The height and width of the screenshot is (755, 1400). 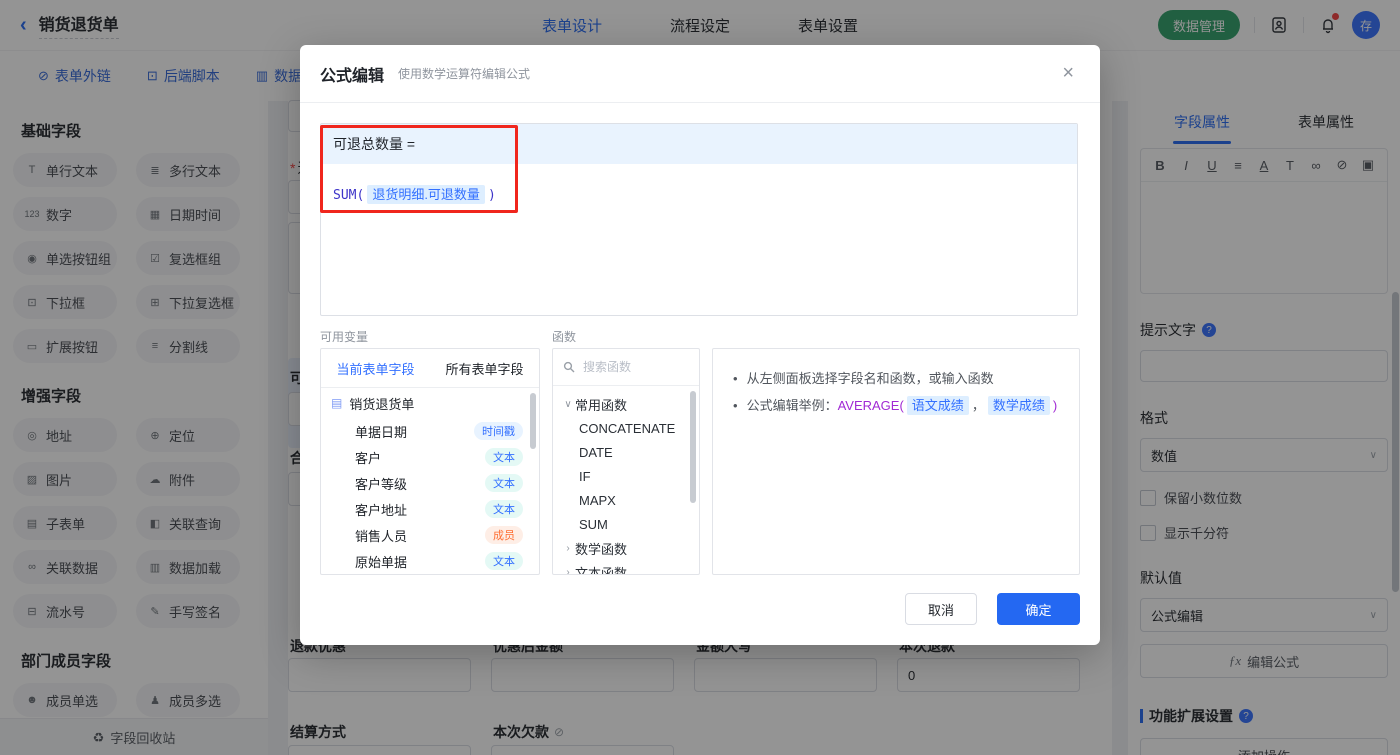 I want to click on caret-down-icon: ∨, so click(x=568, y=404).